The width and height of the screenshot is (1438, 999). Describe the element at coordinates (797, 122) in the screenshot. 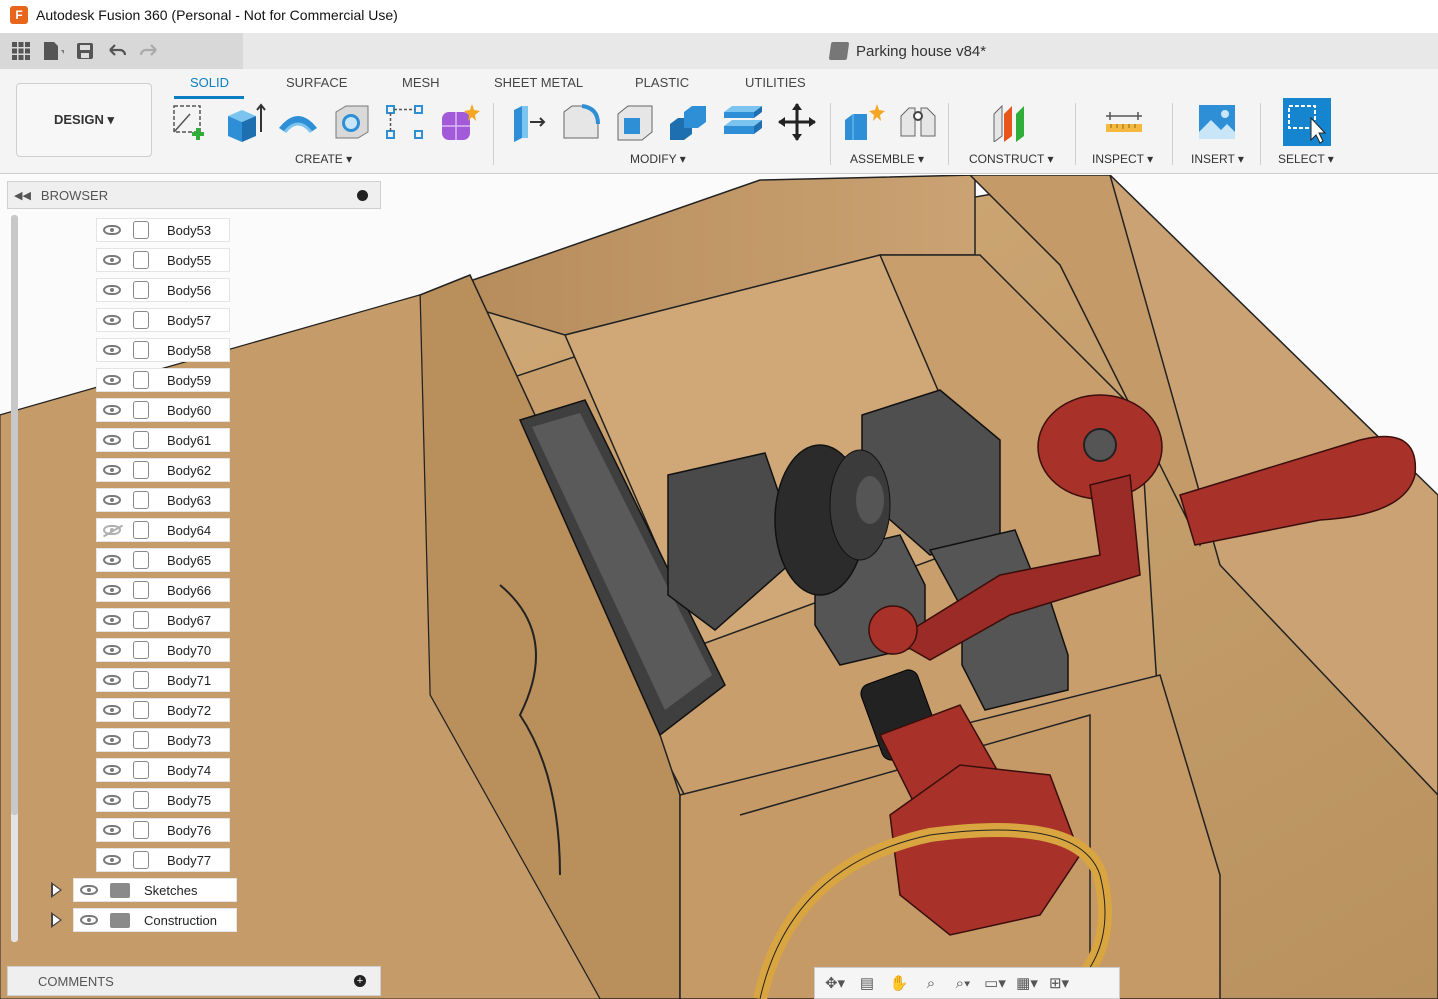

I see `move-icon` at that location.